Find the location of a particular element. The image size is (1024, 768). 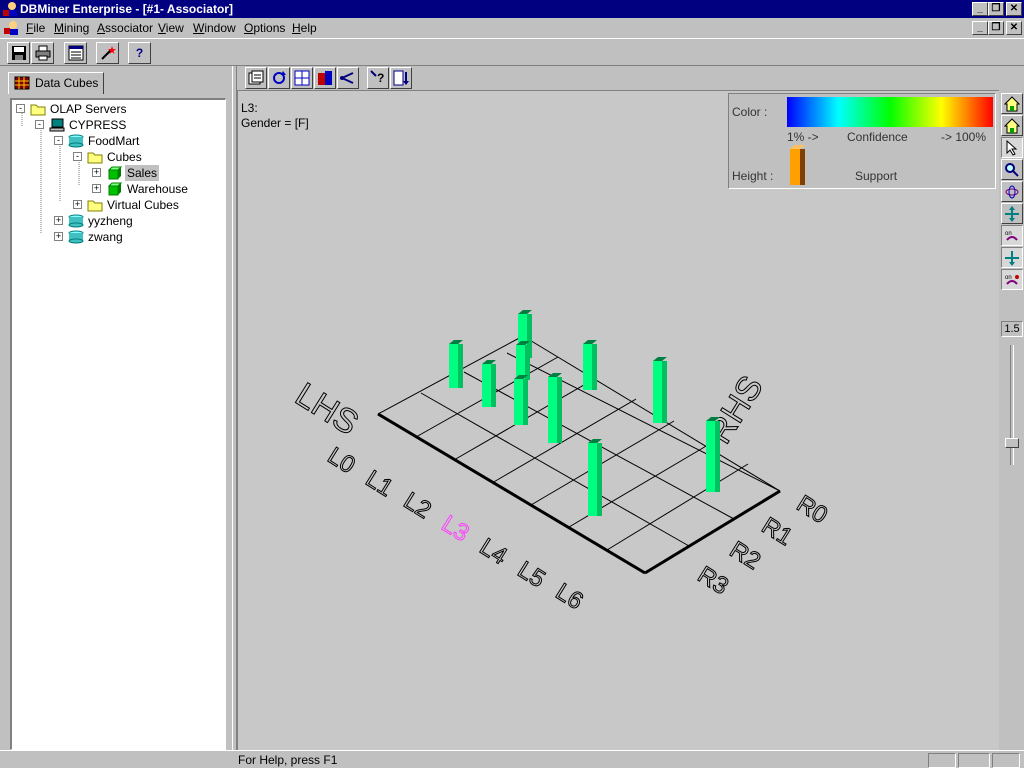

pan-button is located at coordinates (1012, 213).